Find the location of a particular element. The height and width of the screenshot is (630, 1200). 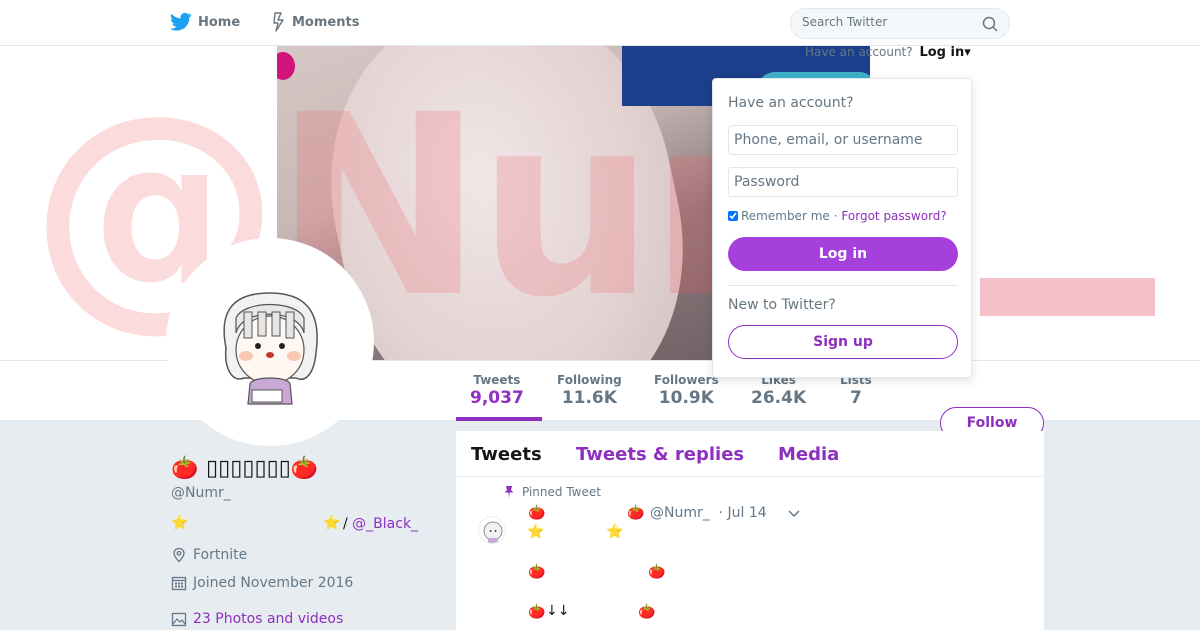

profile-location: Fortnite is located at coordinates (209, 555).